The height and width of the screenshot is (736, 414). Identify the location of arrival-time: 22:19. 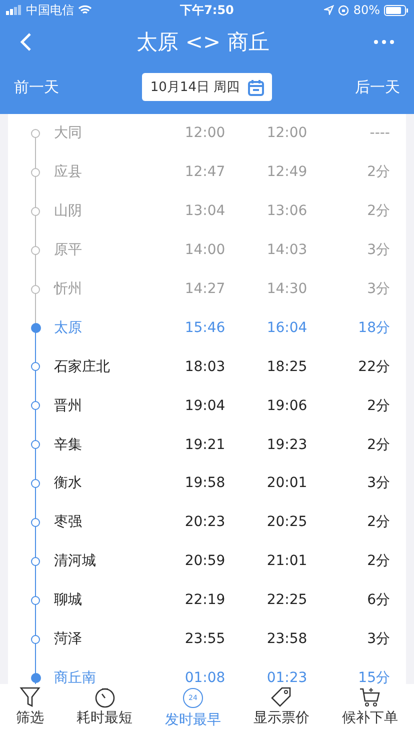
(205, 600).